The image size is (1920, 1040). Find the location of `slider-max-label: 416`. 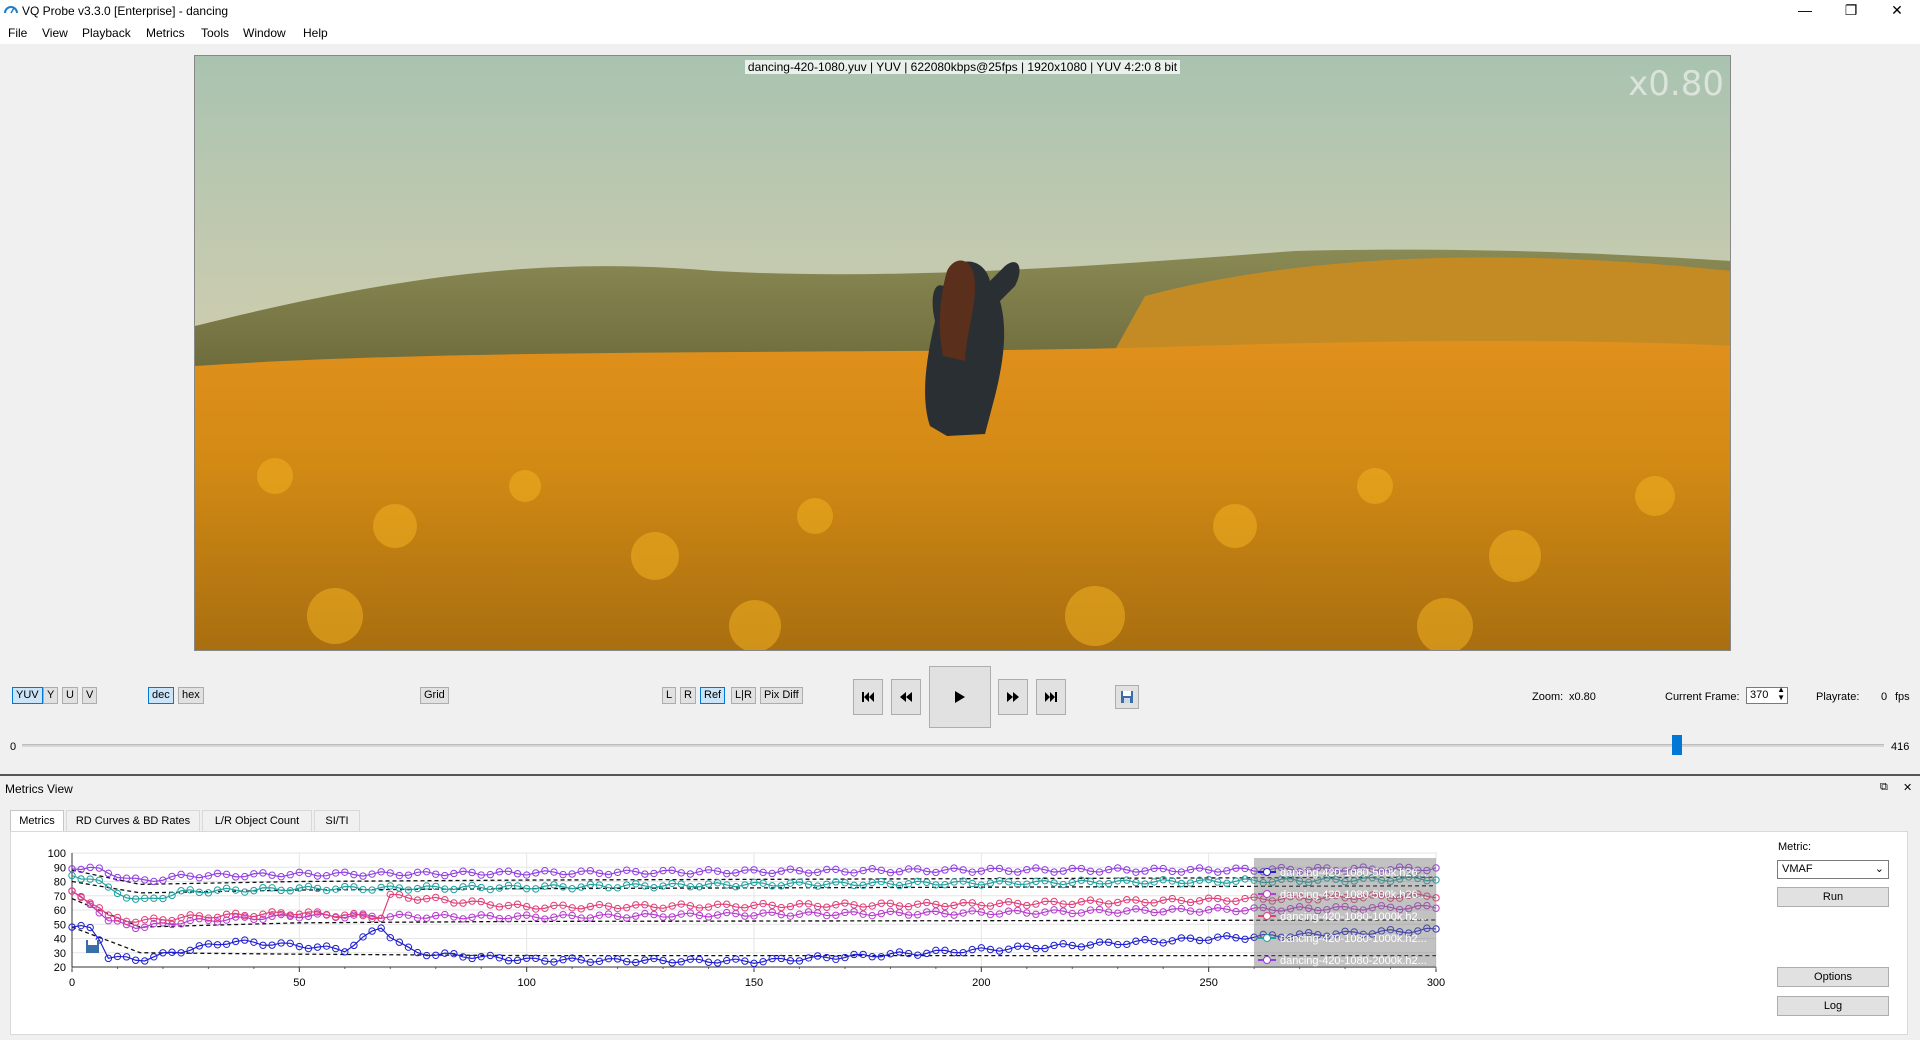

slider-max-label: 416 is located at coordinates (1900, 747).